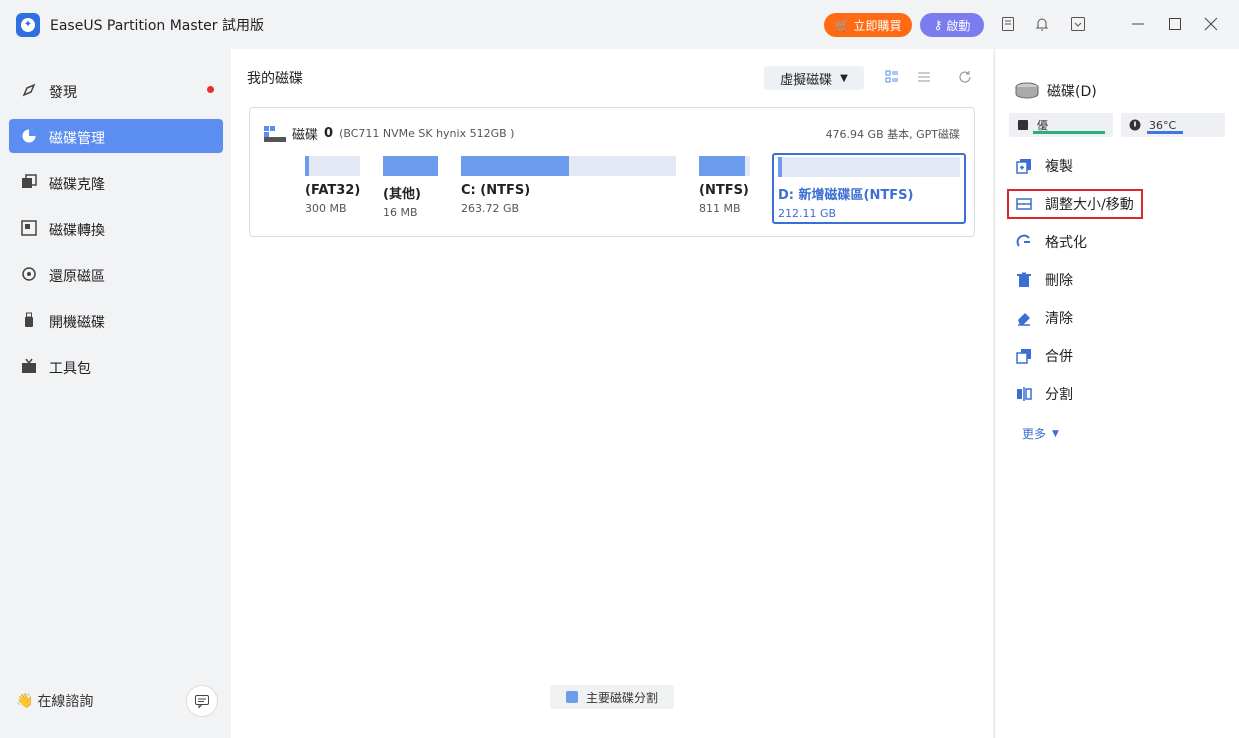 This screenshot has height=738, width=1239. Describe the element at coordinates (210, 89) in the screenshot. I see `notification-dot` at that location.